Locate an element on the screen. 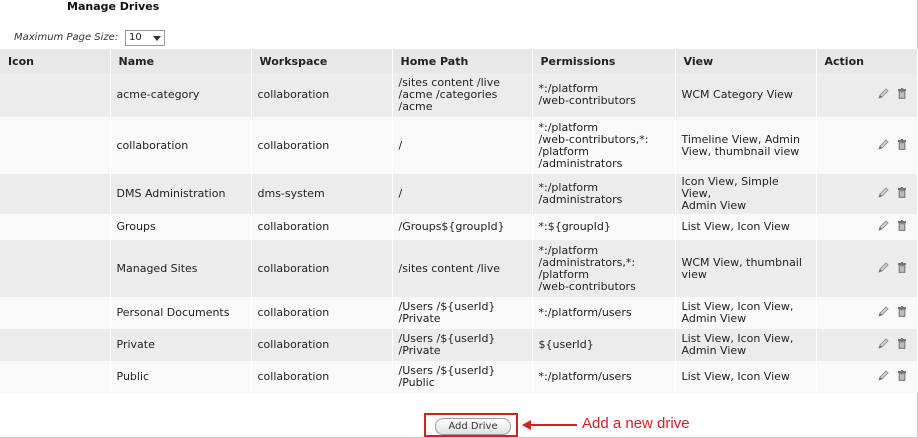 The width and height of the screenshot is (918, 438). drive-name-cell: DMS Administration is located at coordinates (181, 194).